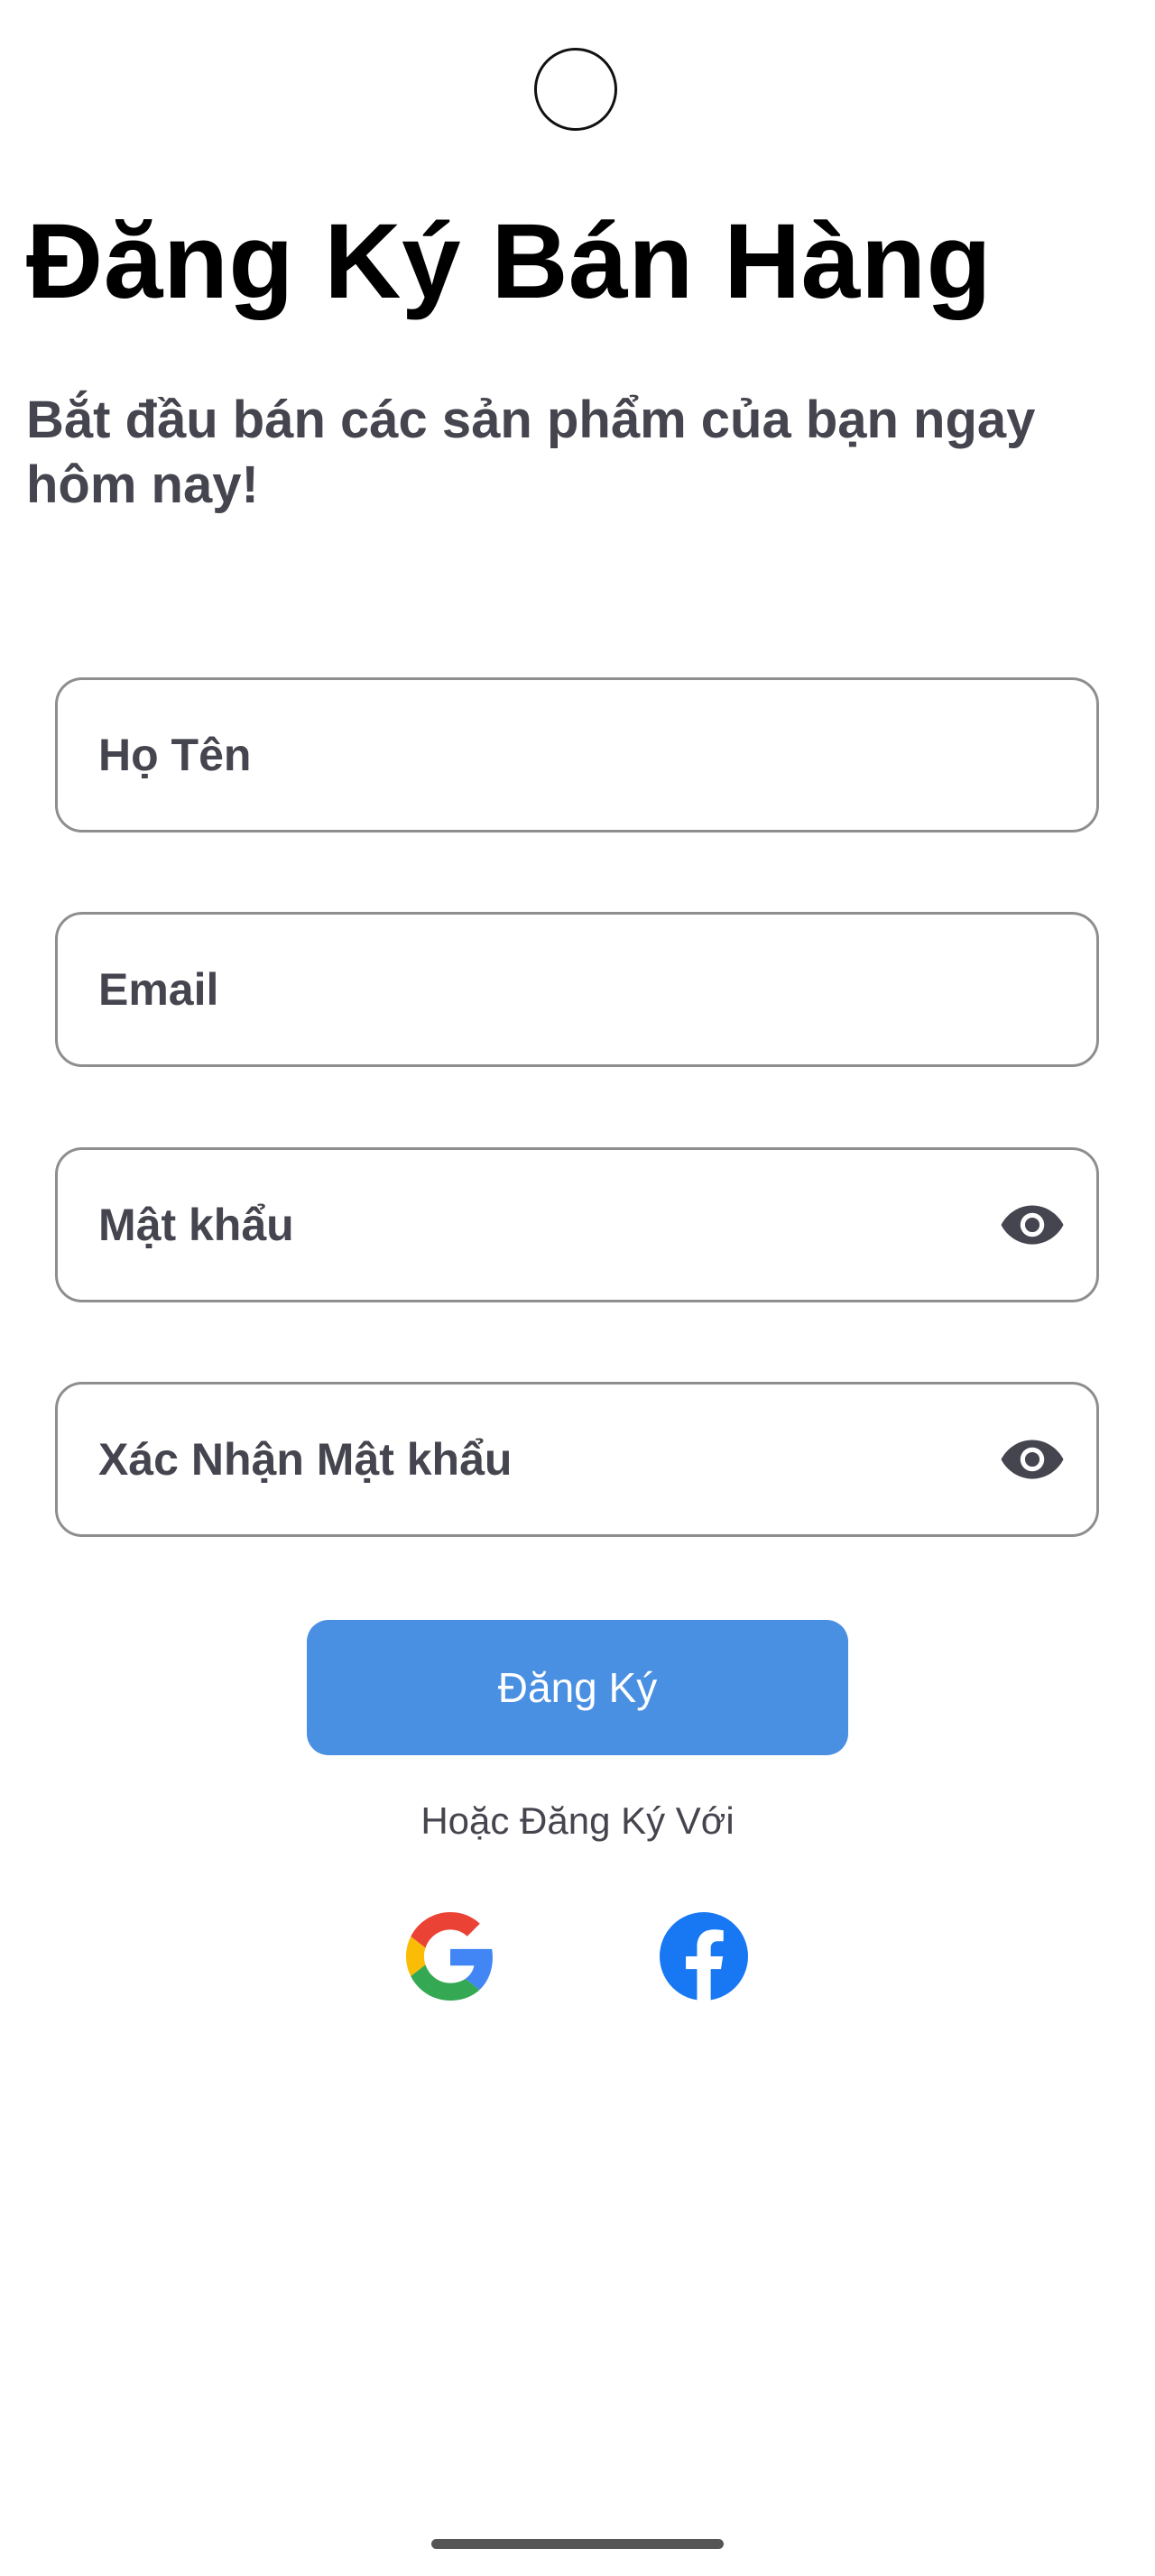  What do you see at coordinates (450, 1957) in the screenshot?
I see `google-icon` at bounding box center [450, 1957].